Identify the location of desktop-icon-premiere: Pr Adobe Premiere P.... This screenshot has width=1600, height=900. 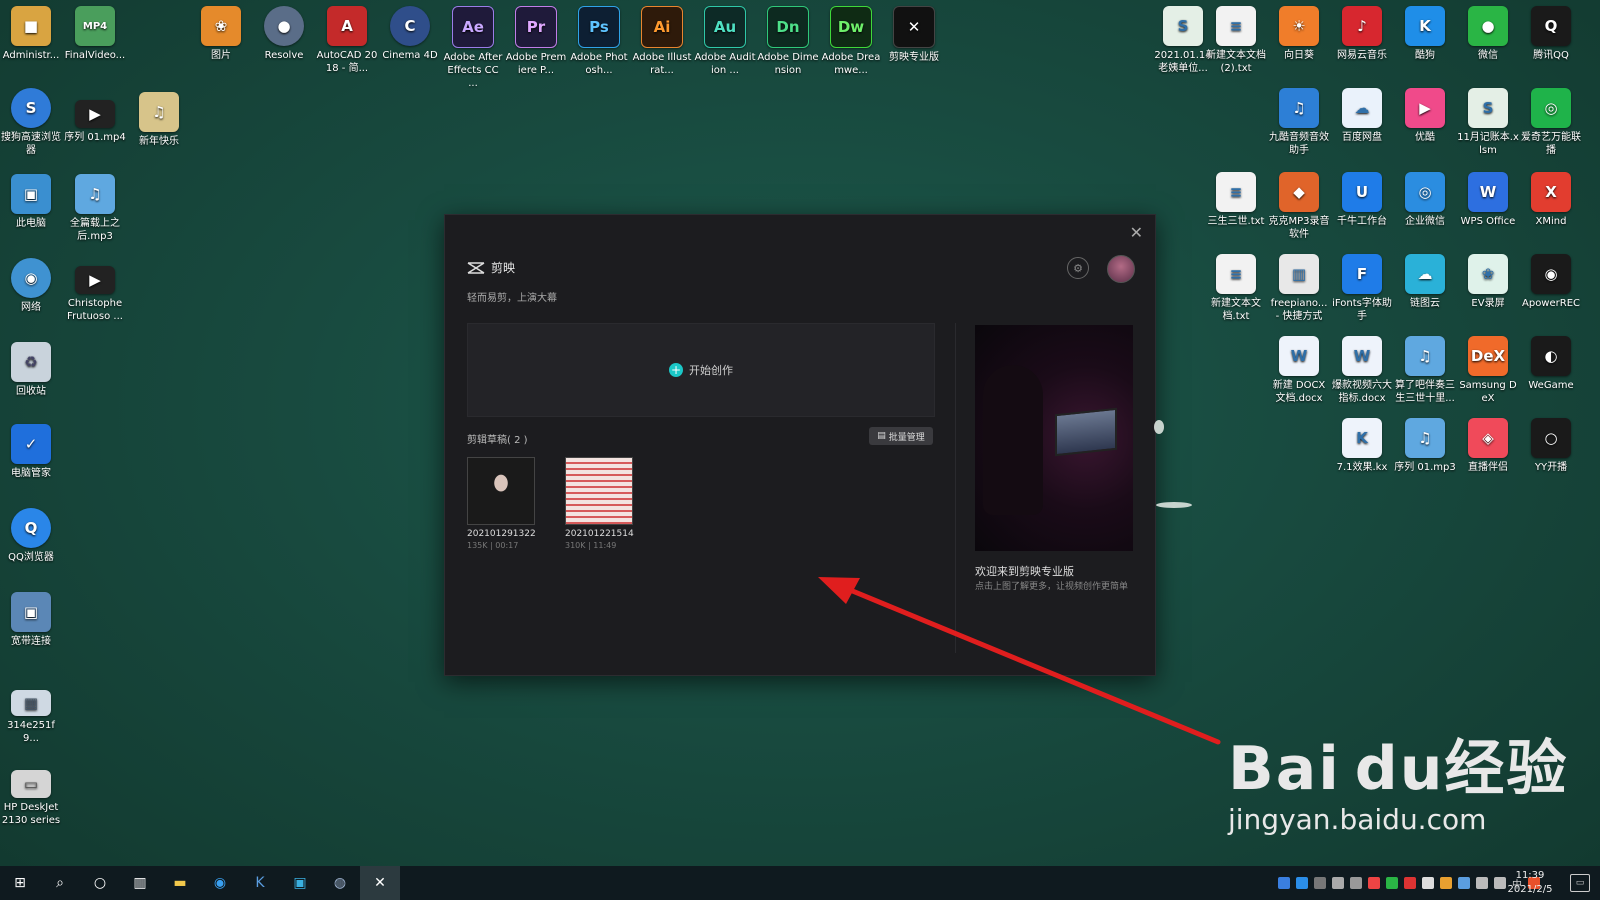
(536, 41).